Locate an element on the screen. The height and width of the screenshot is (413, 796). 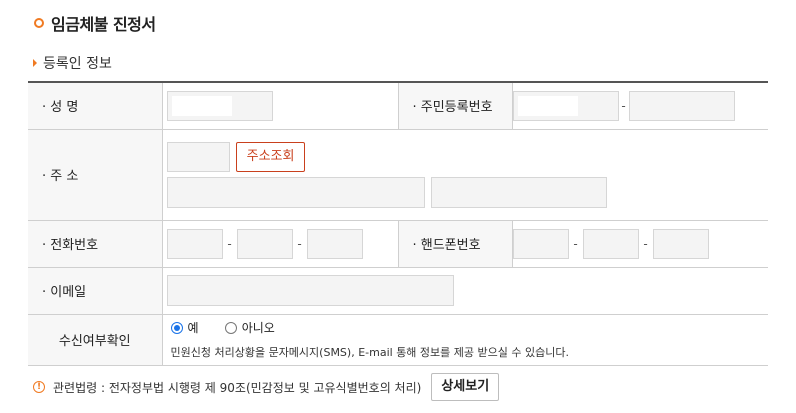
address-main-input is located at coordinates (295, 192).